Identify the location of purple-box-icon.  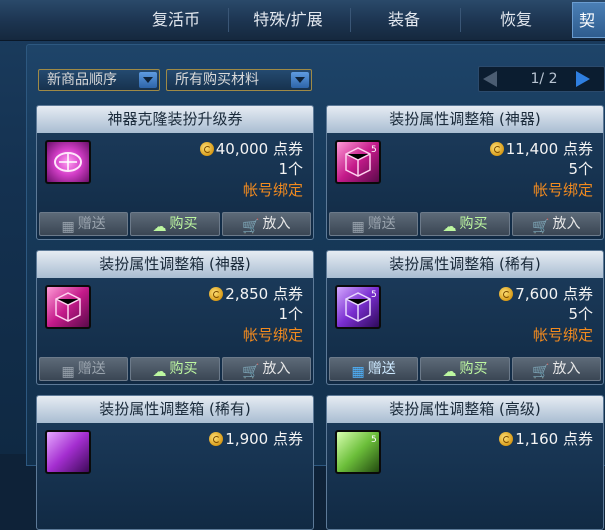
(68, 452).